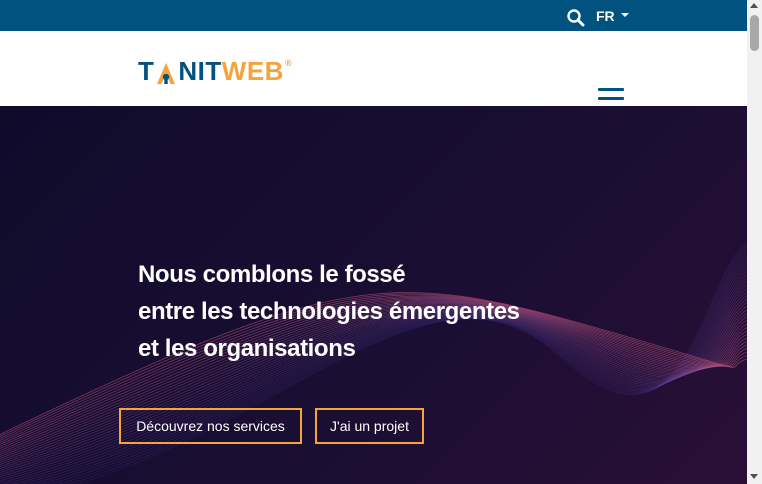  Describe the element at coordinates (288, 63) in the screenshot. I see `logo-registered-mark: ®` at that location.